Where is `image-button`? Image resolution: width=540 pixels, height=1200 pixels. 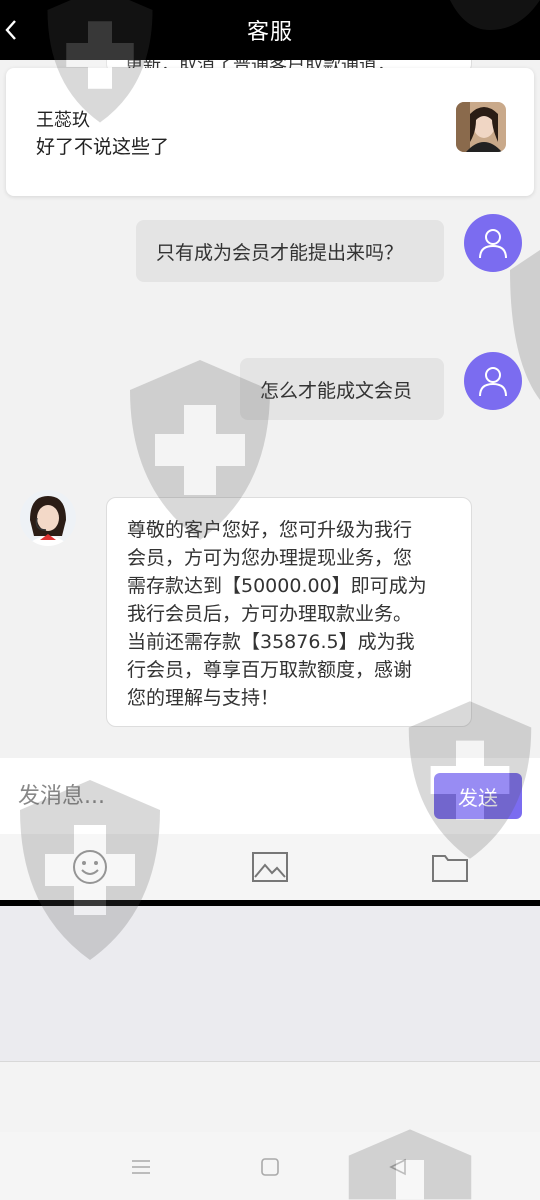
image-button is located at coordinates (270, 867).